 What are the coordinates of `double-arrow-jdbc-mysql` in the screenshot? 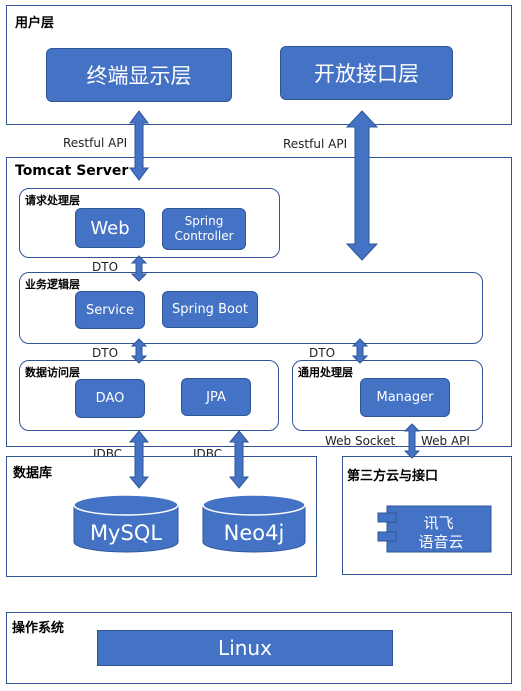 It's located at (139, 459).